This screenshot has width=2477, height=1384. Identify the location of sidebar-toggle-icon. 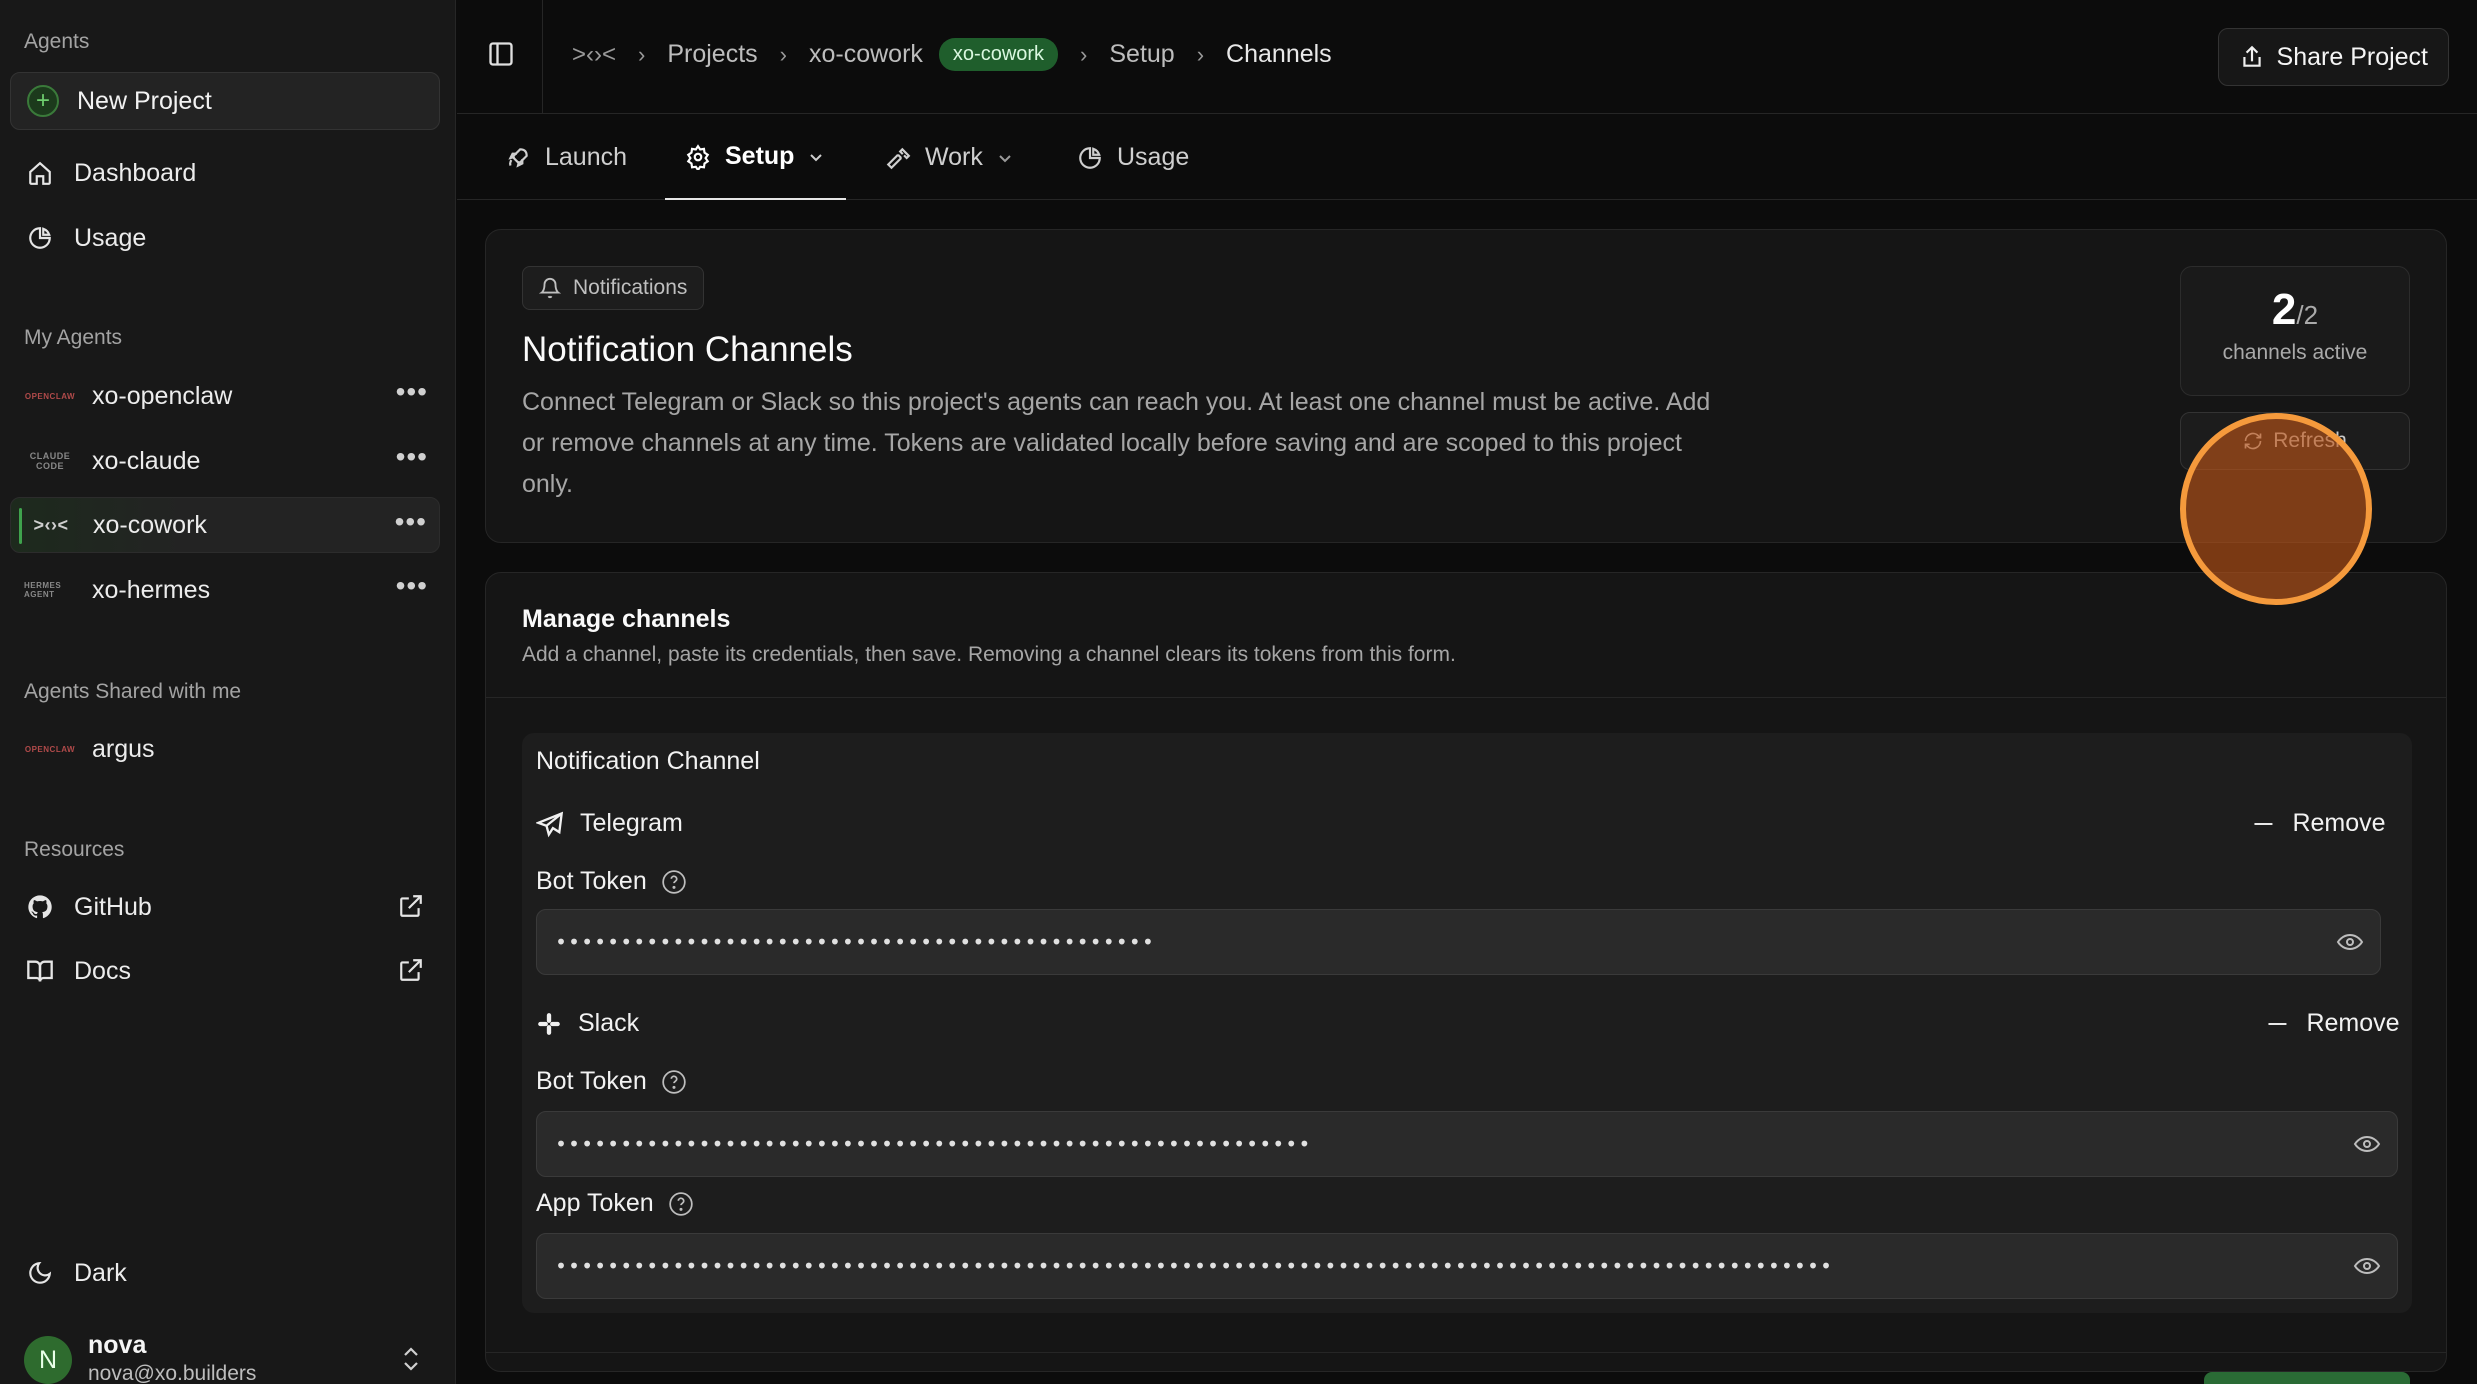
(501, 56).